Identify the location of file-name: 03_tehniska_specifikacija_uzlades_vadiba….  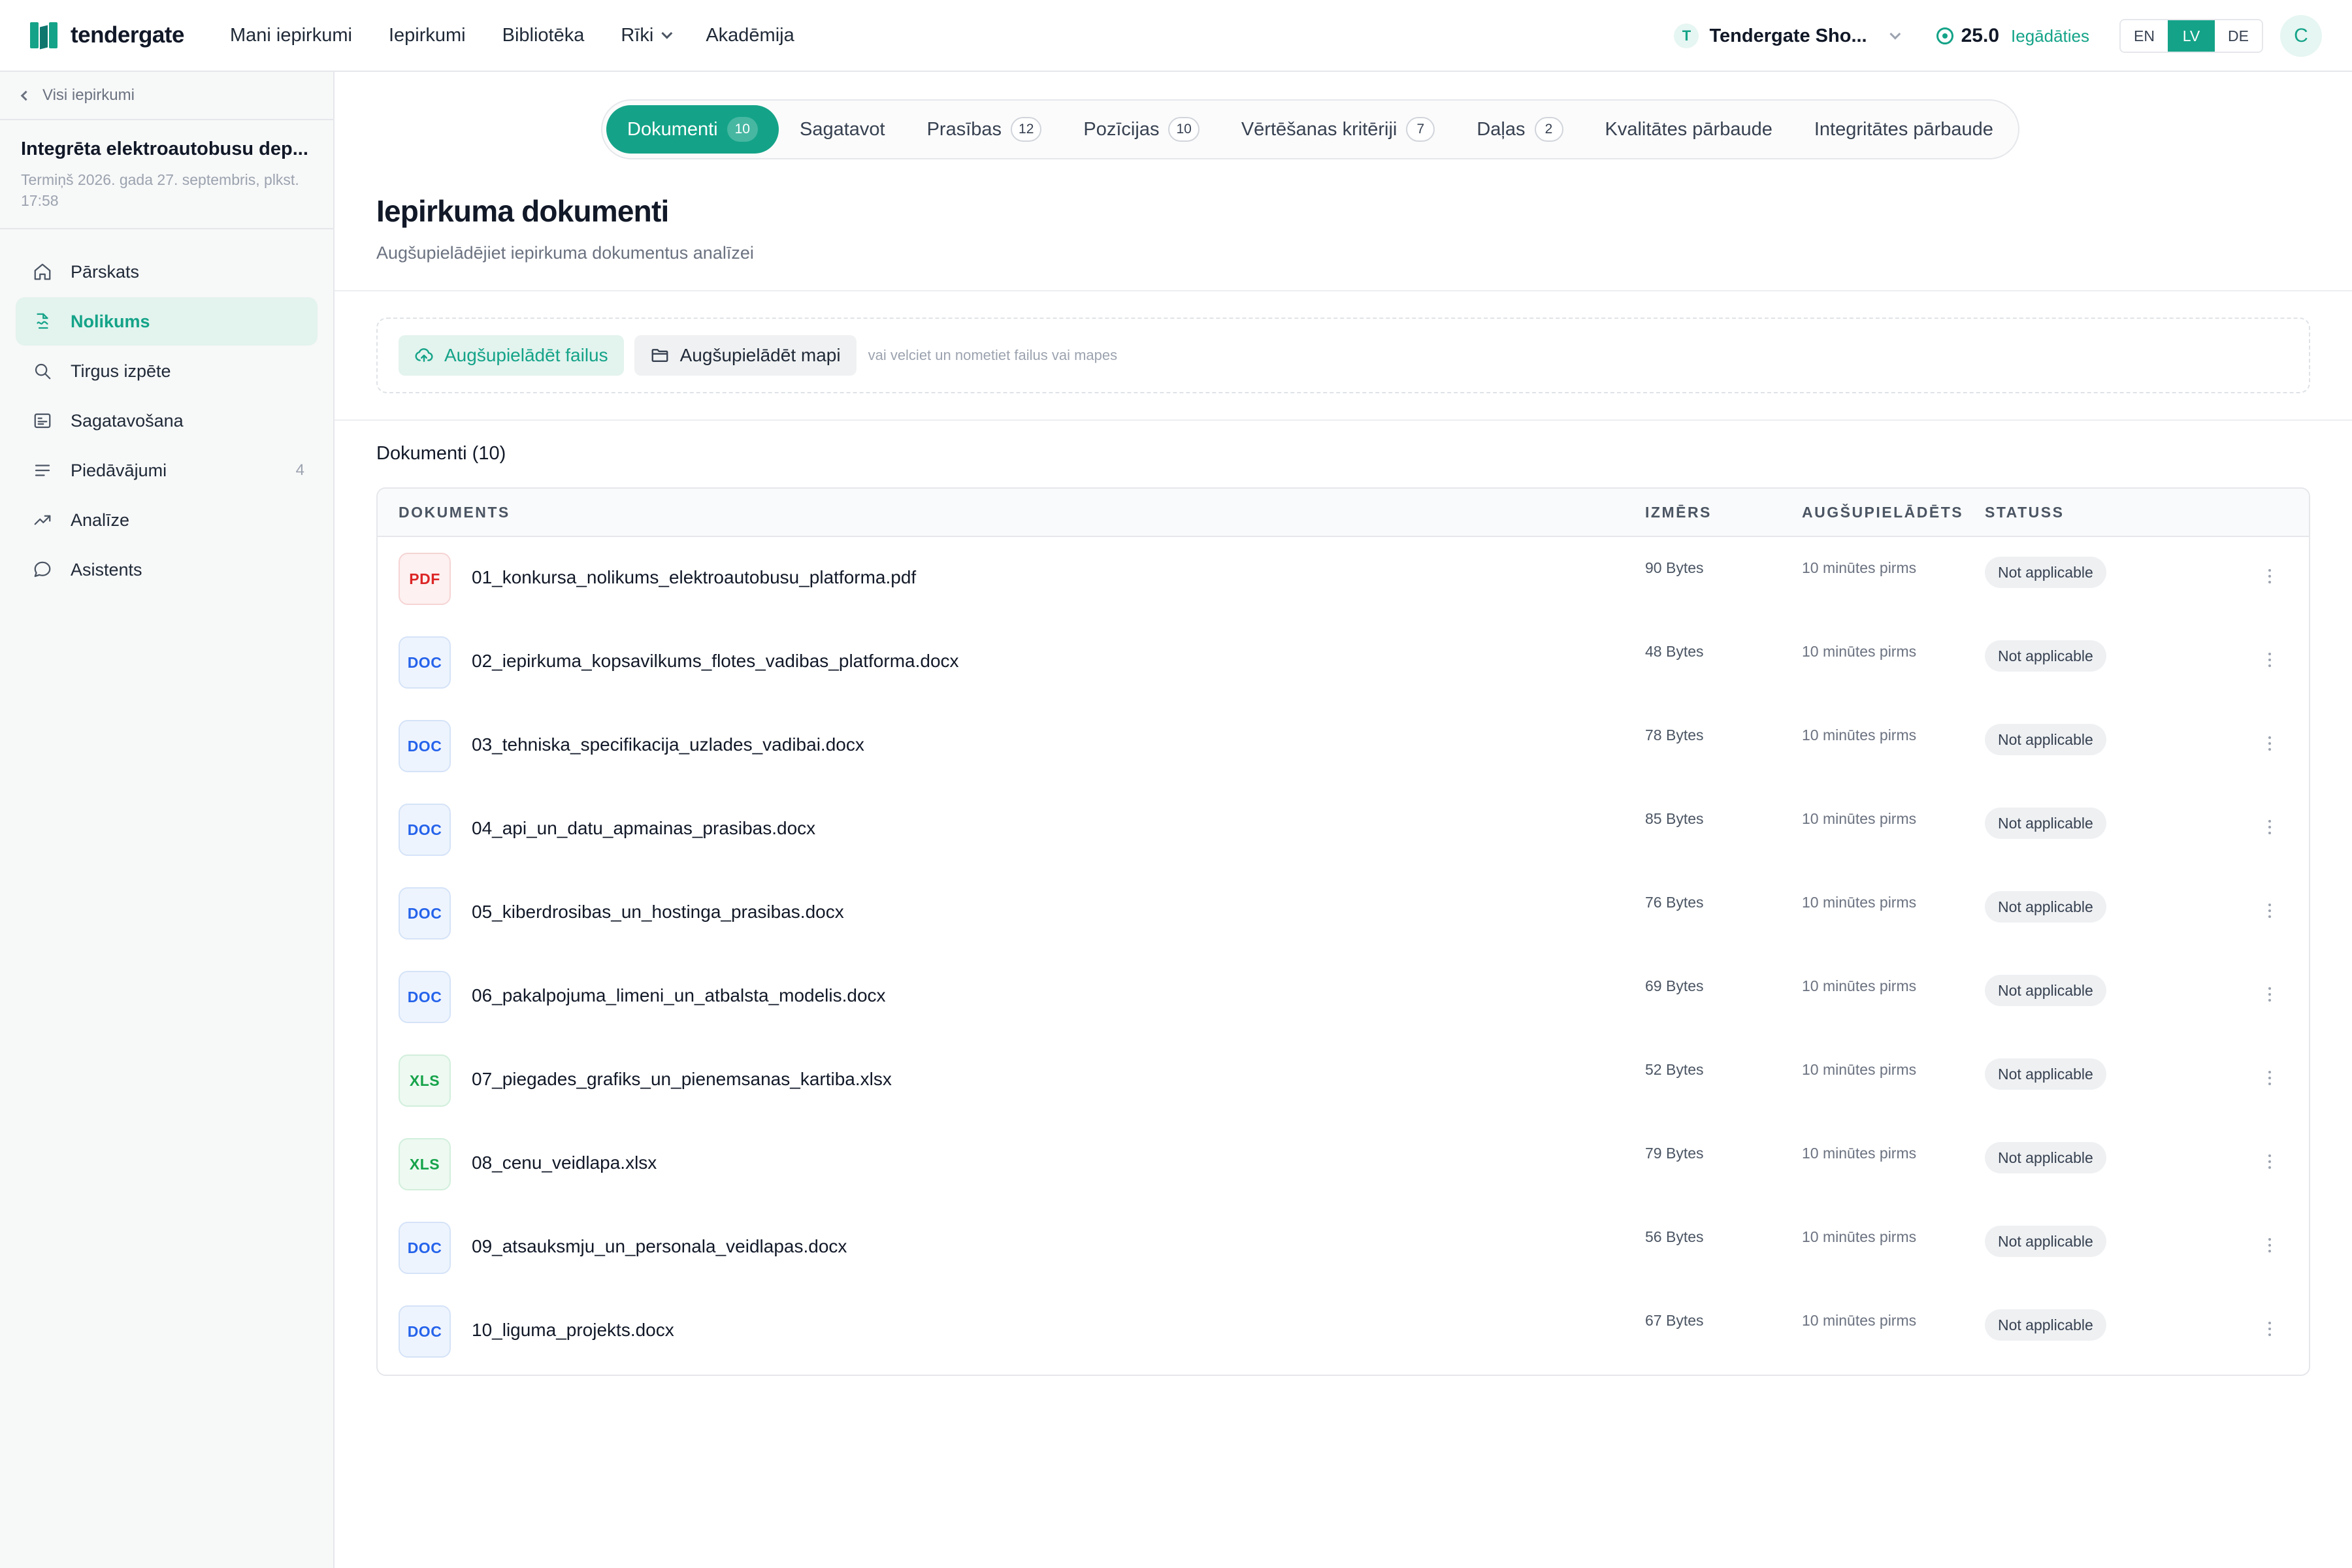
(668, 744).